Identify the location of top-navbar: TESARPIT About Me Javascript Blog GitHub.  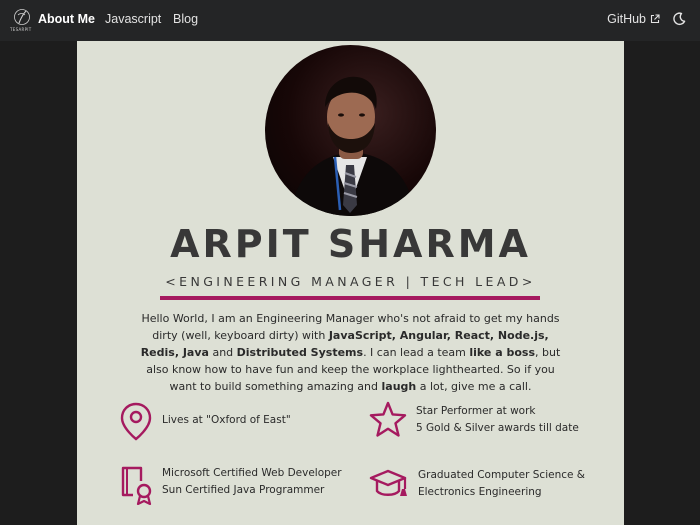
(350, 20).